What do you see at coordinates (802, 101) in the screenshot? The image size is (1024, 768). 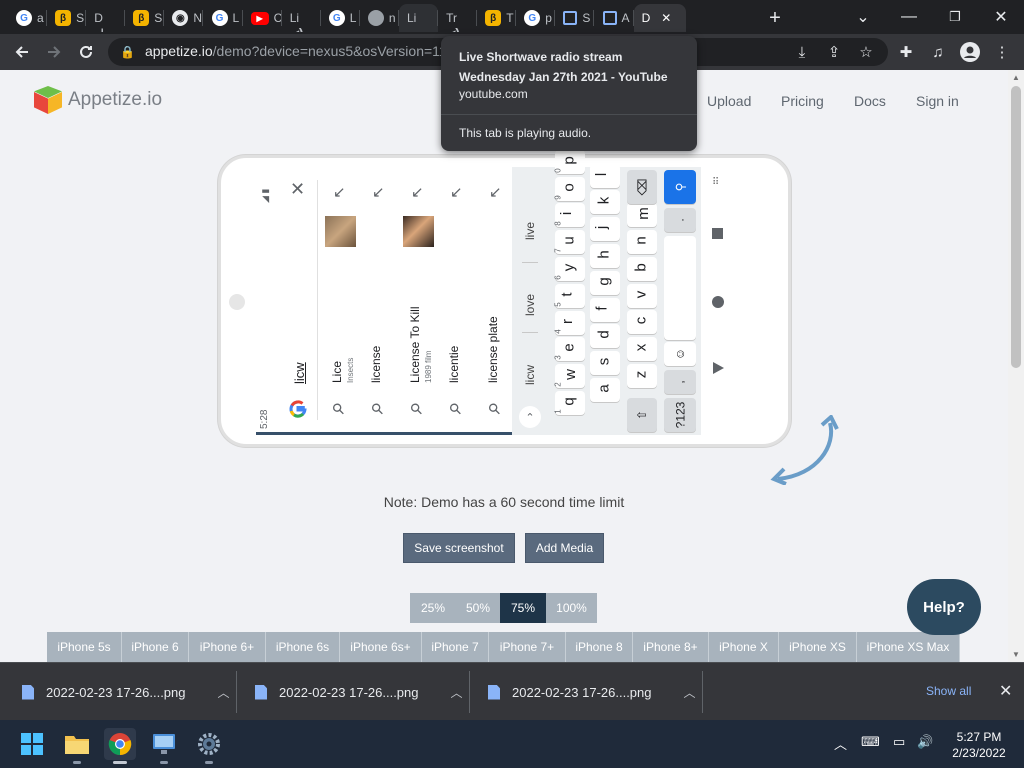 I see `nav-pricing: Pricing` at bounding box center [802, 101].